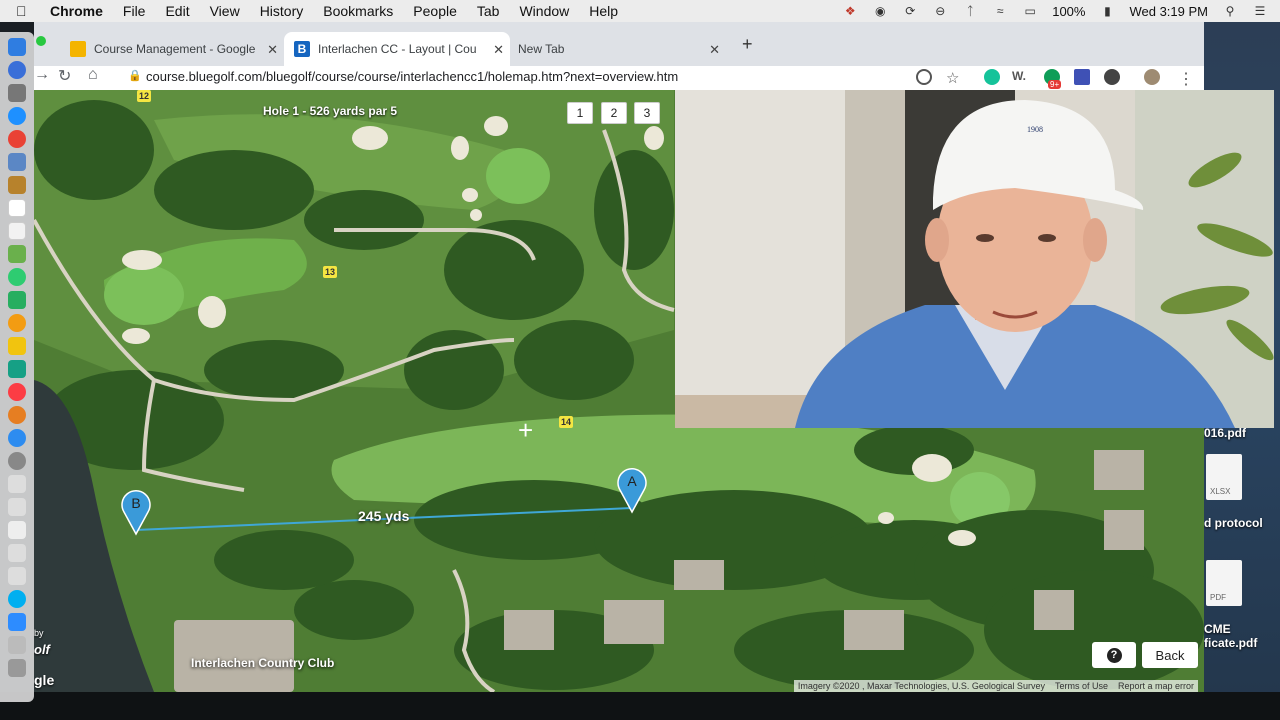  I want to click on clock: Wed 3:19 PM, so click(1168, 11).